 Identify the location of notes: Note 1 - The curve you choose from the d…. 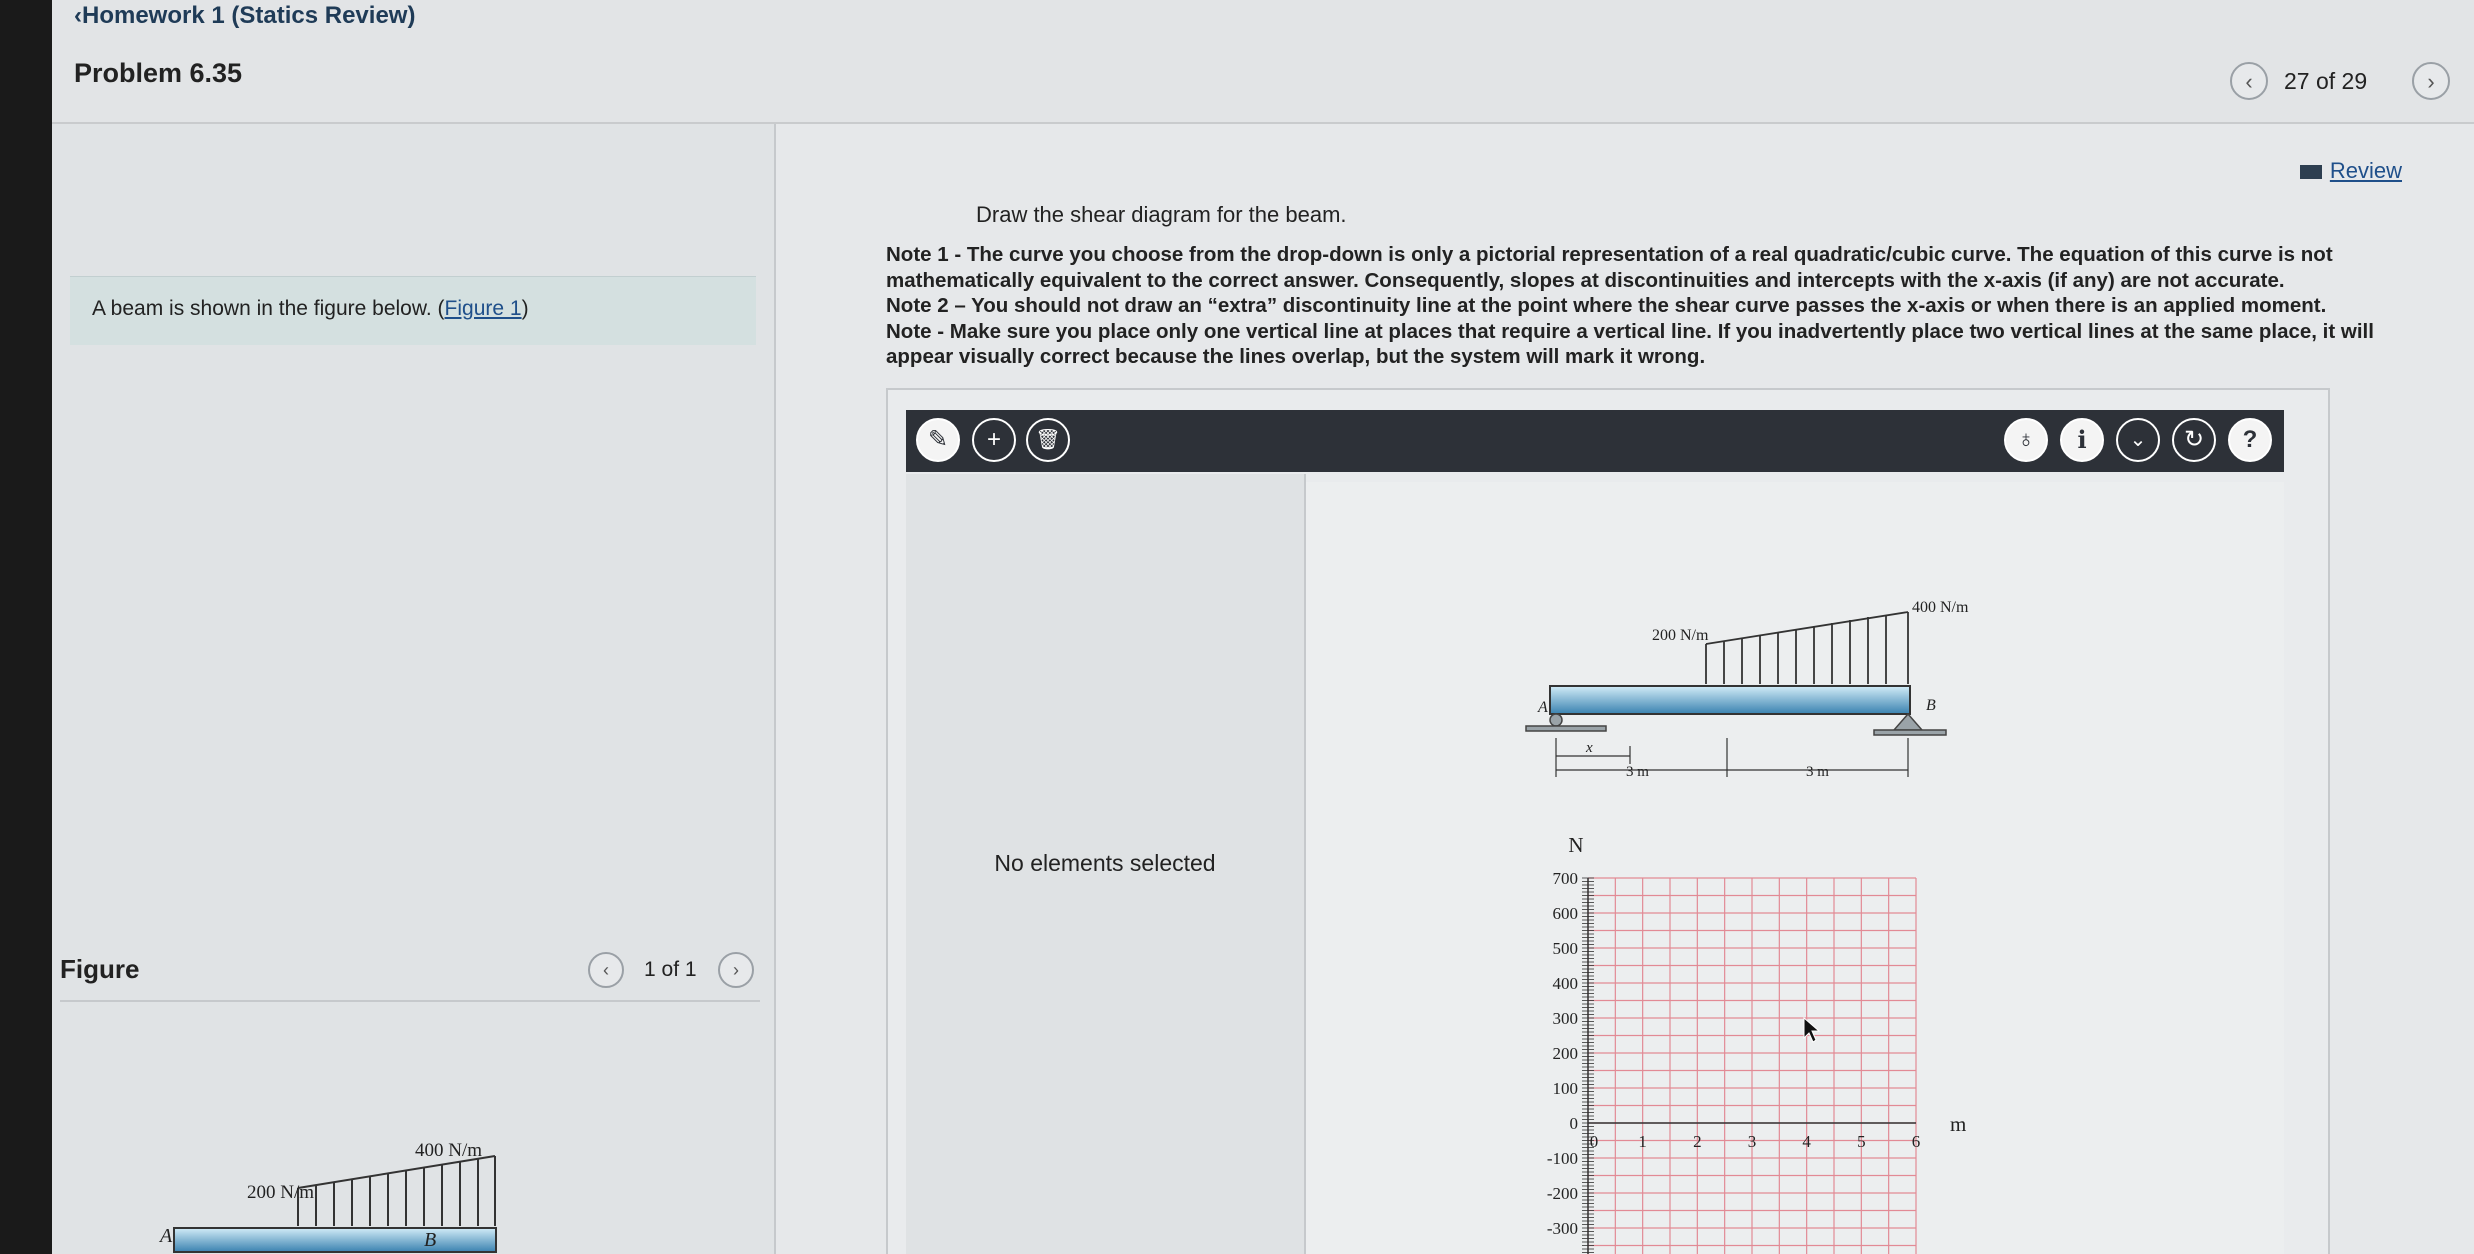
(1641, 306).